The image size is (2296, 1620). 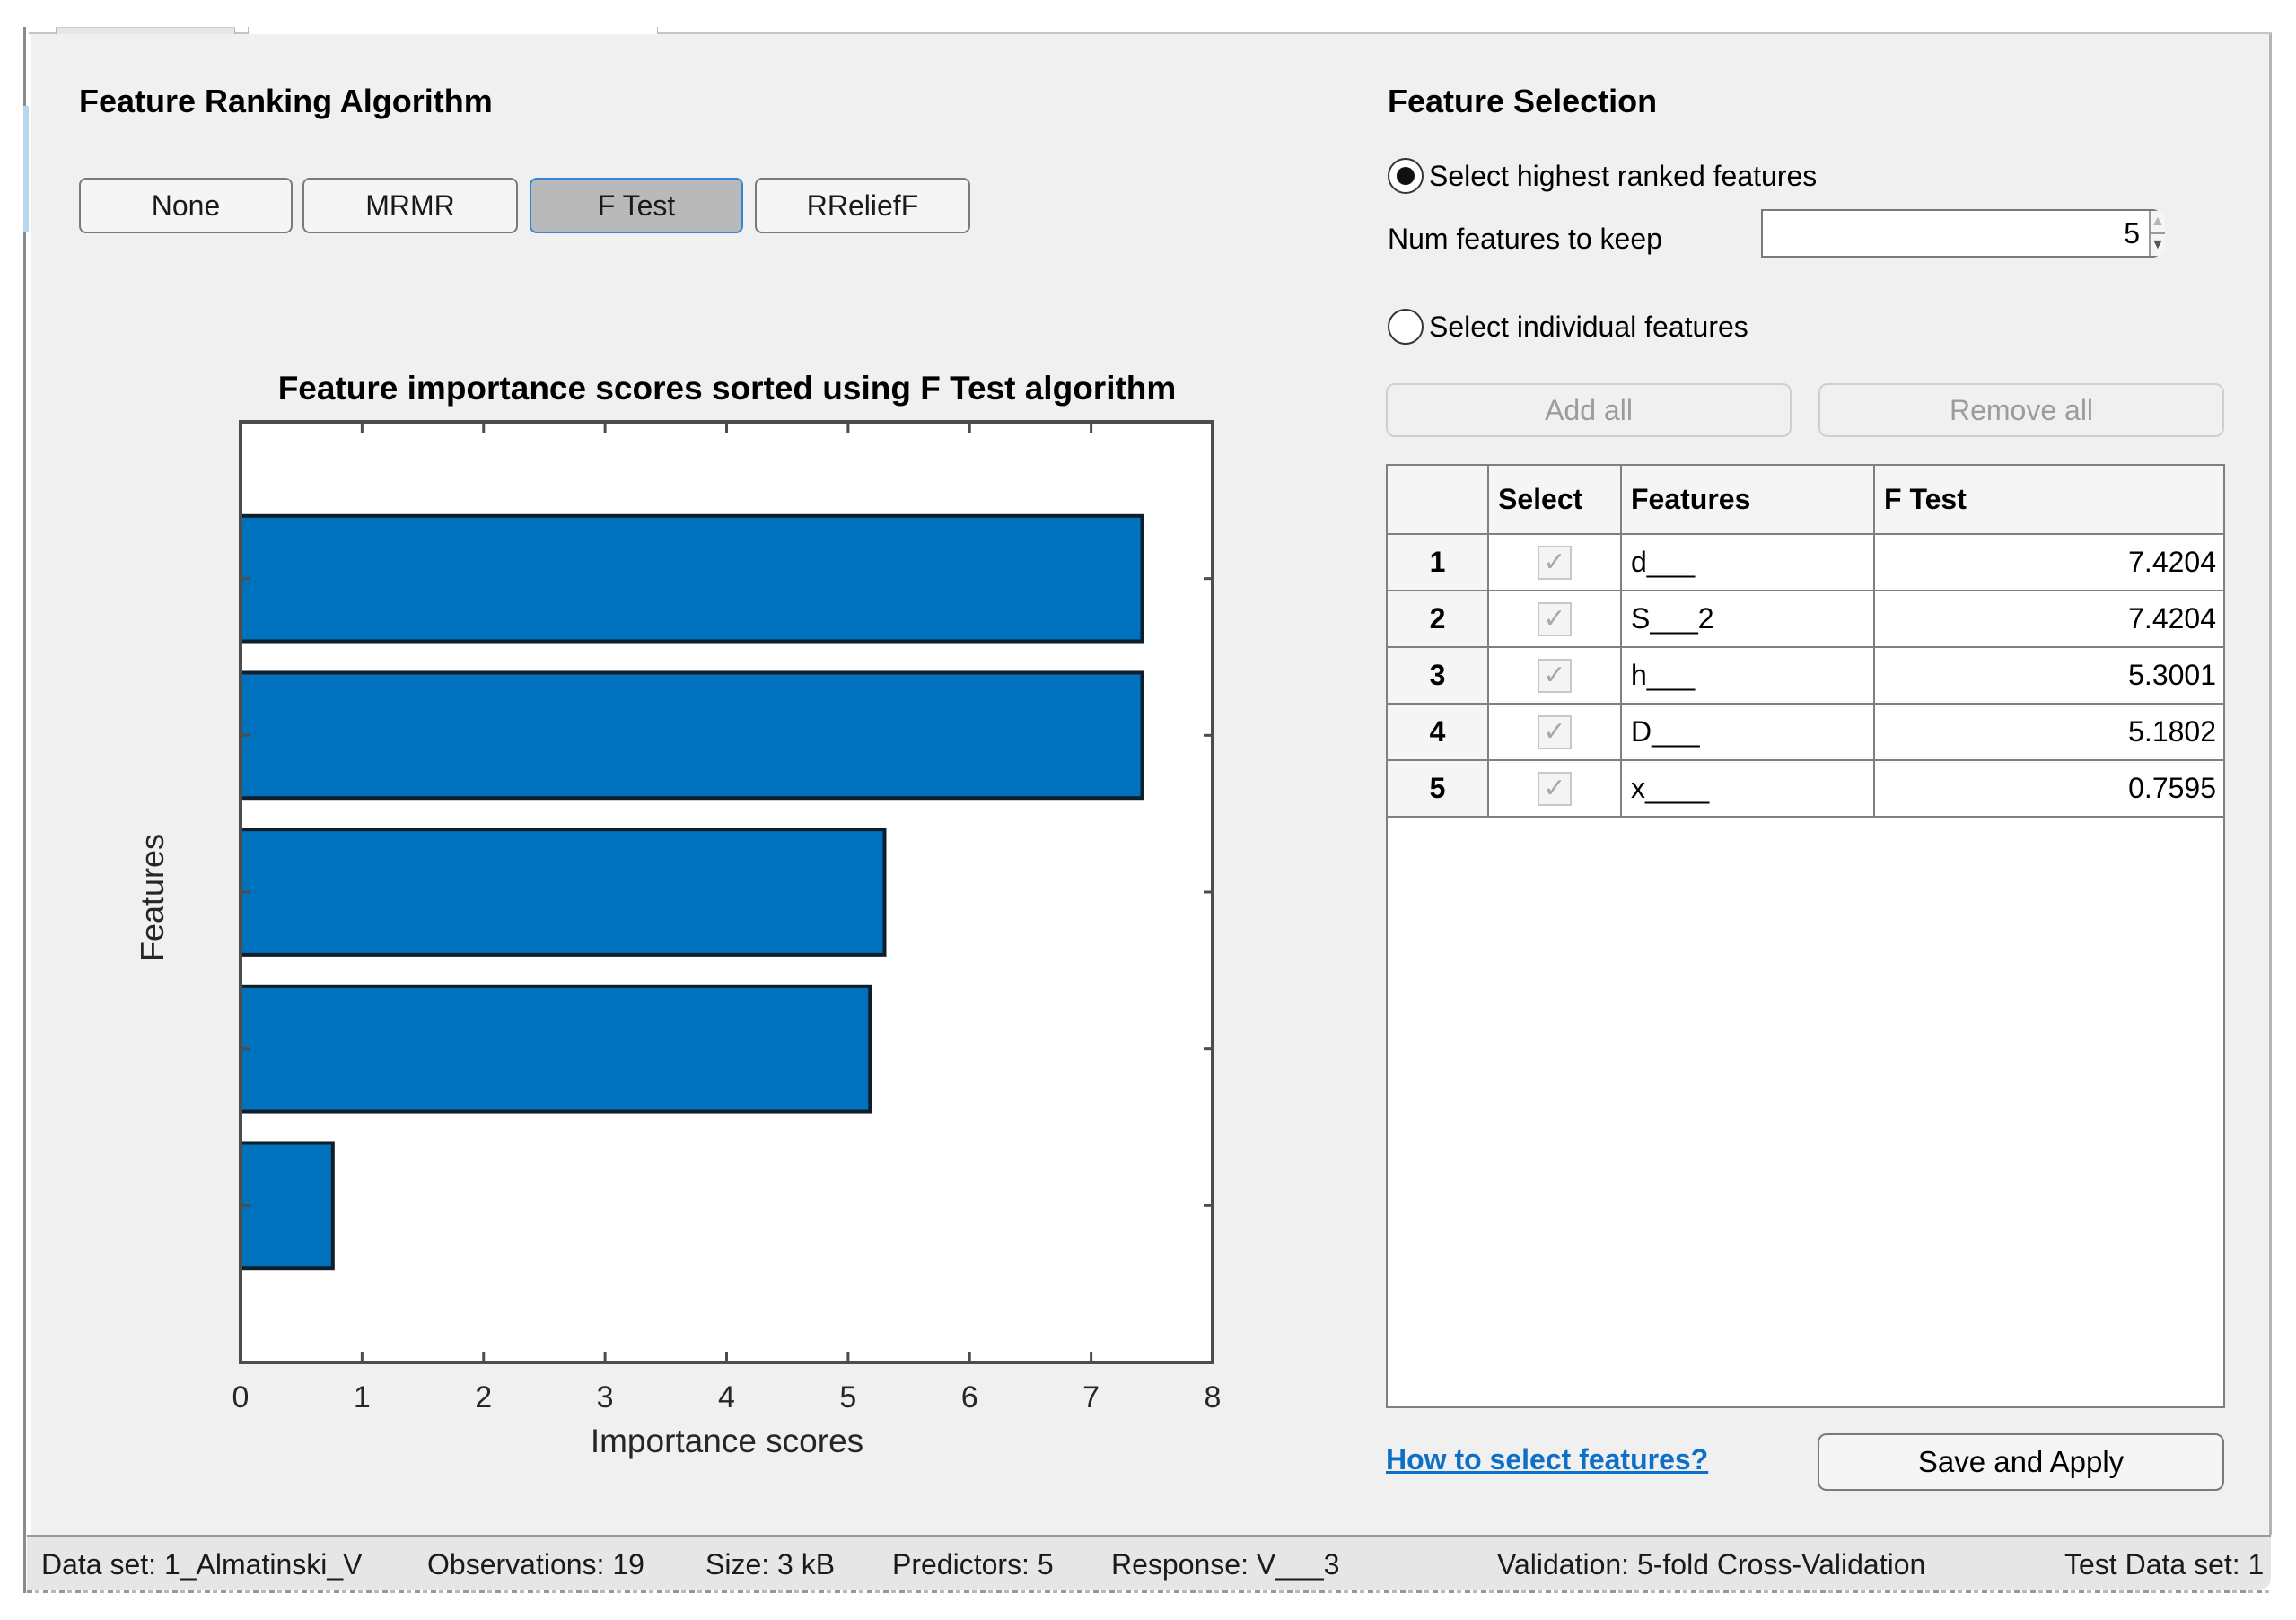 What do you see at coordinates (535, 1564) in the screenshot?
I see `status-observations: Observations: 19` at bounding box center [535, 1564].